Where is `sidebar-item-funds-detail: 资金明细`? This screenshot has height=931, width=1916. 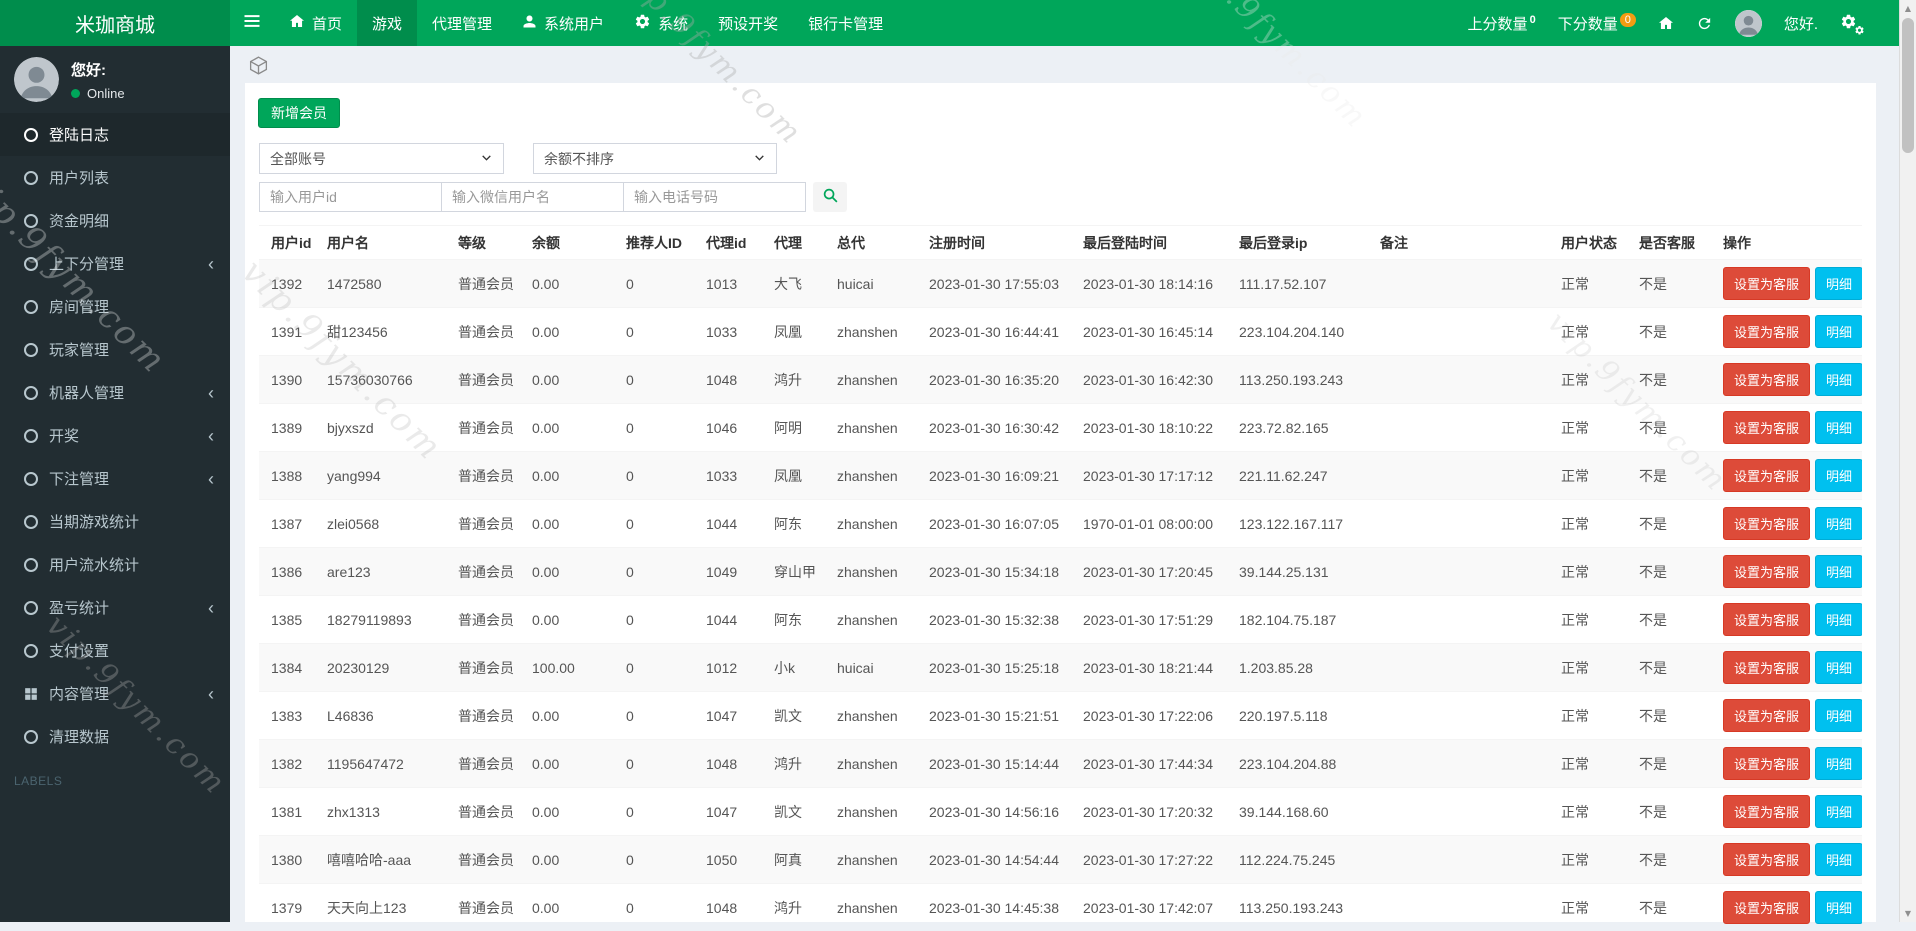
sidebar-item-funds-detail: 资金明细 is located at coordinates (115, 220).